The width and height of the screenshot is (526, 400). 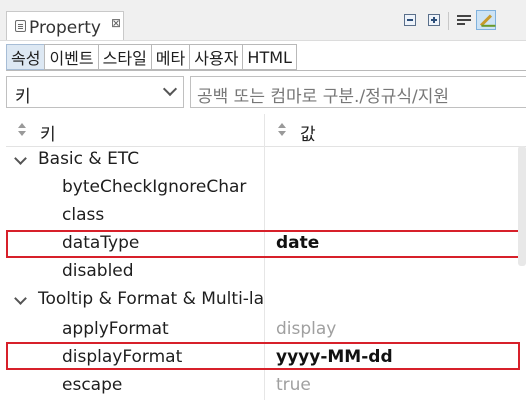 What do you see at coordinates (26, 57) in the screenshot?
I see `tab-properties: 속성` at bounding box center [26, 57].